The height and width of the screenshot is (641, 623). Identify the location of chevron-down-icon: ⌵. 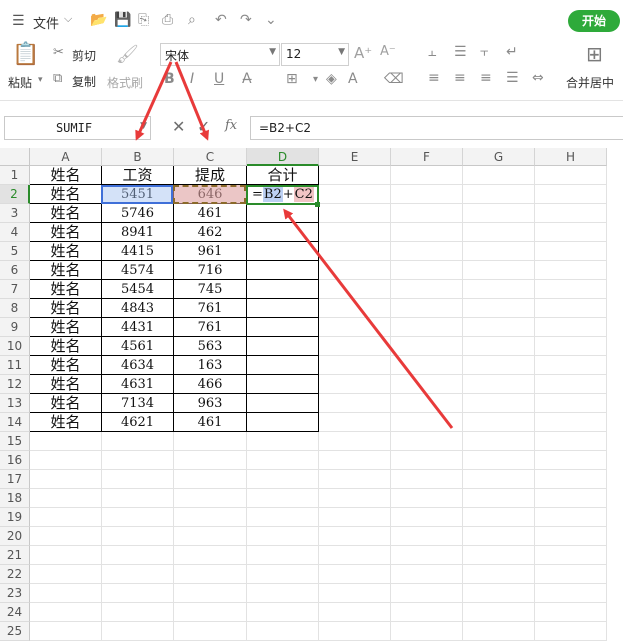
(68, 19).